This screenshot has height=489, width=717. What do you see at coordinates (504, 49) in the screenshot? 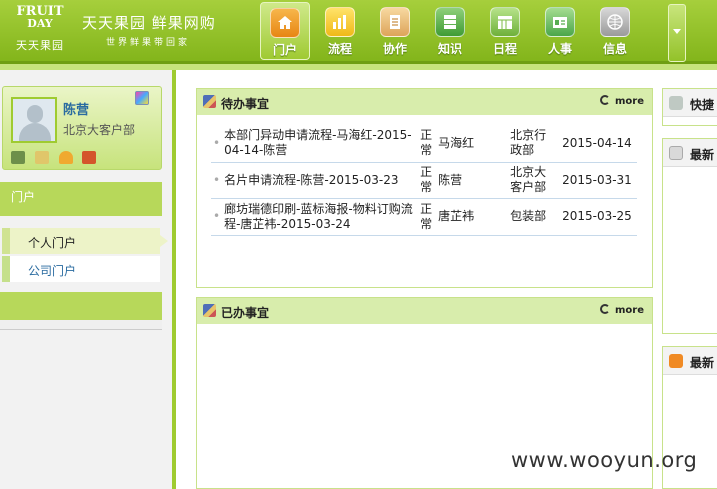
I see `nav-schedule-label: 日程` at bounding box center [504, 49].